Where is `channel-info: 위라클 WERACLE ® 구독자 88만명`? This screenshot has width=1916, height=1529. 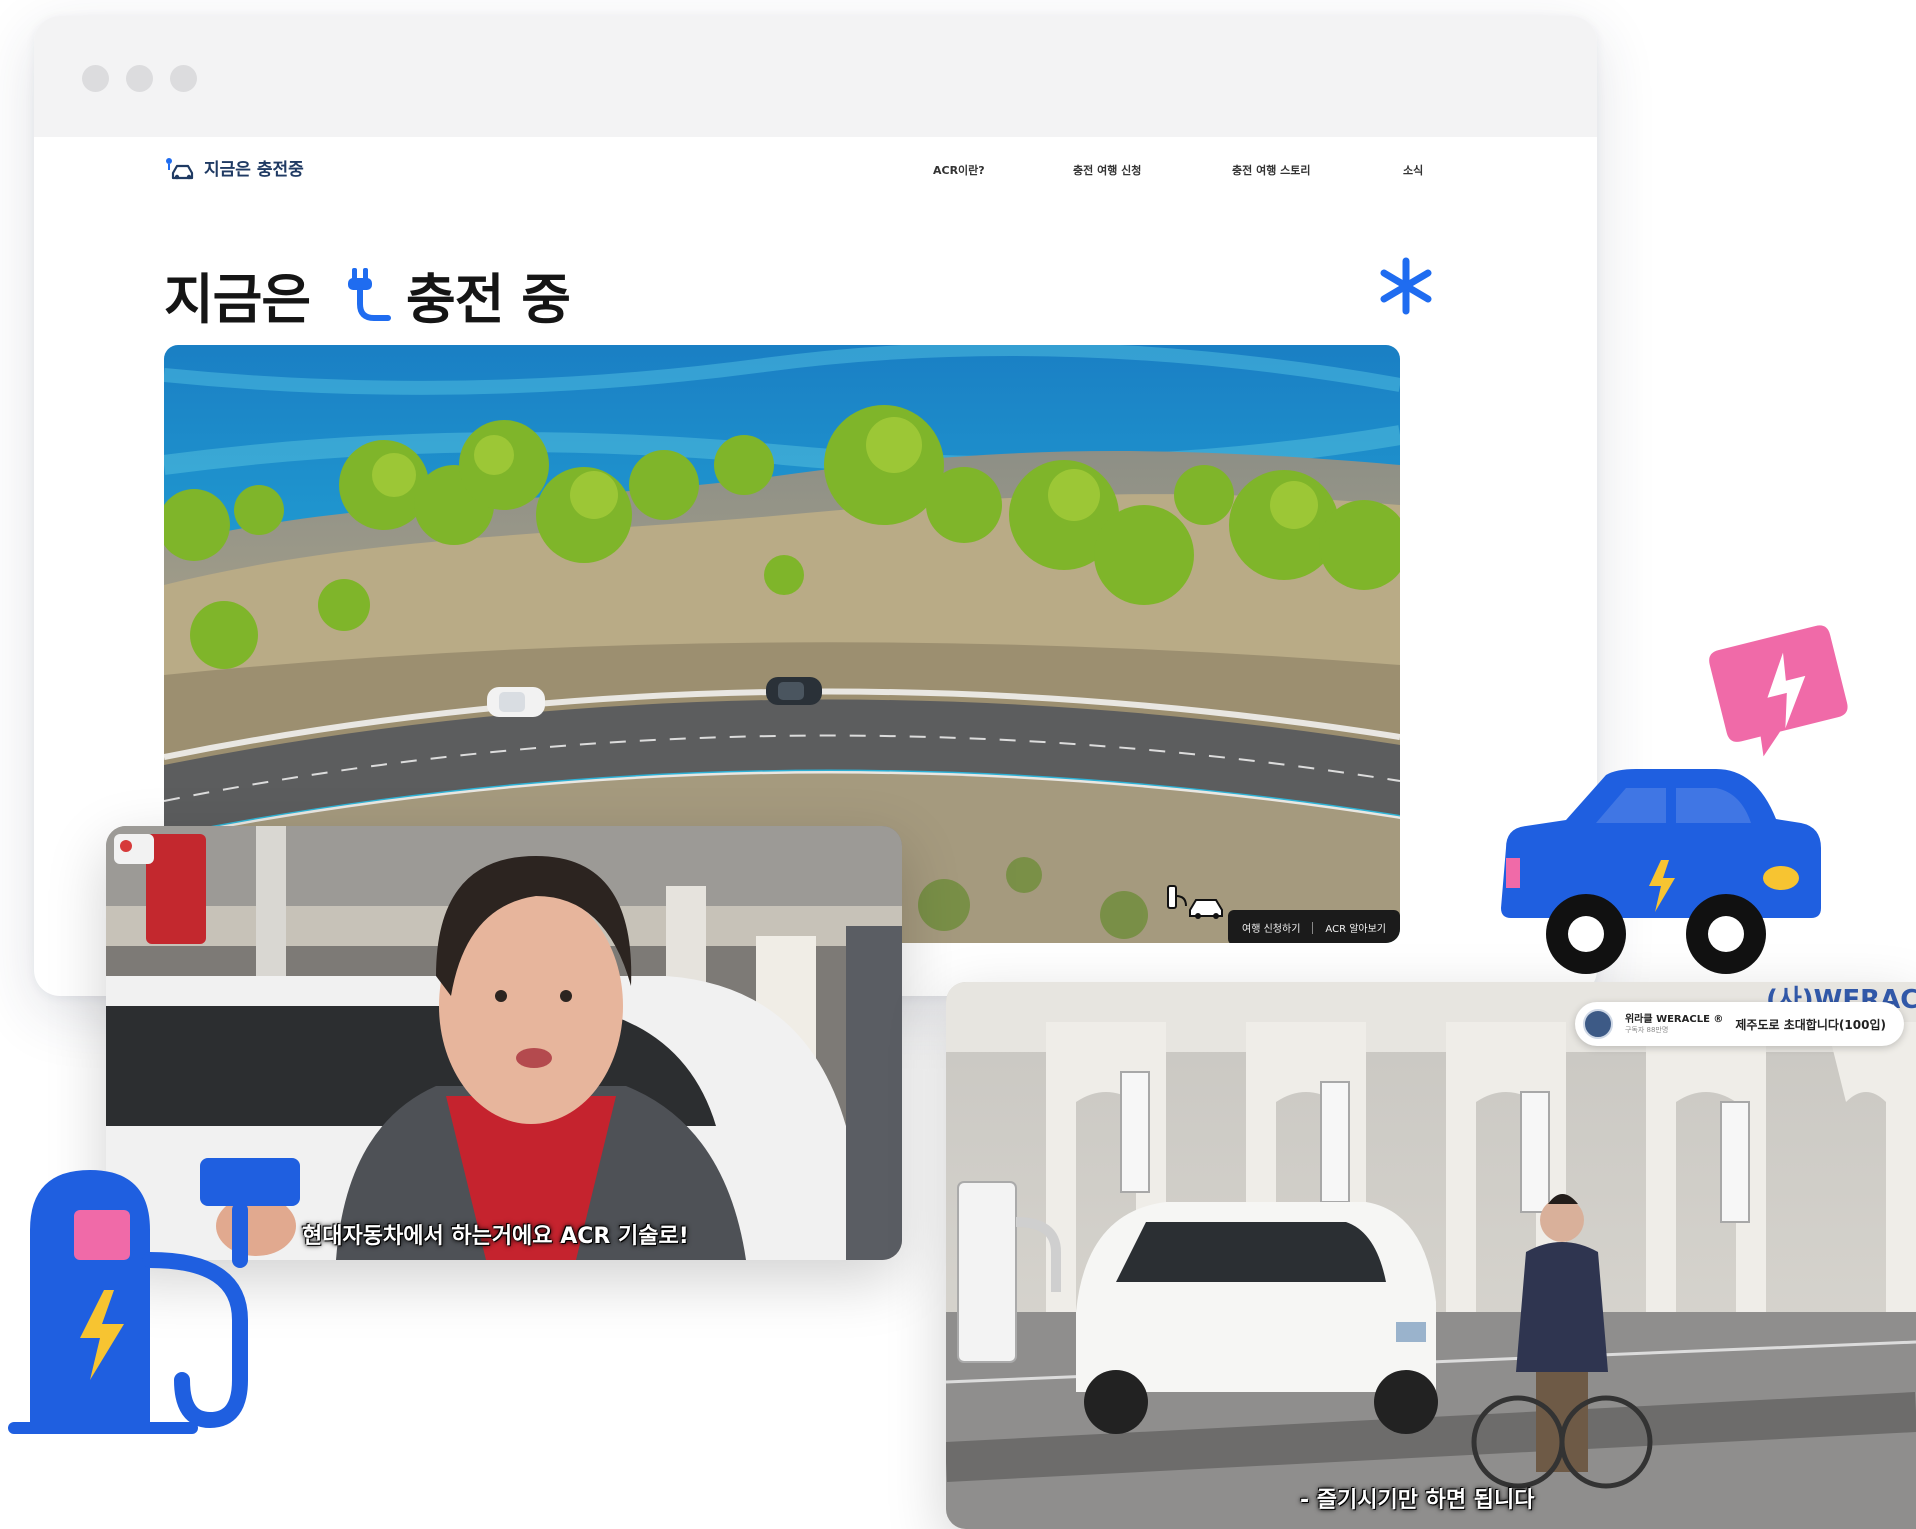
channel-info: 위라클 WERACLE ® 구독자 88만명 is located at coordinates (1674, 1024).